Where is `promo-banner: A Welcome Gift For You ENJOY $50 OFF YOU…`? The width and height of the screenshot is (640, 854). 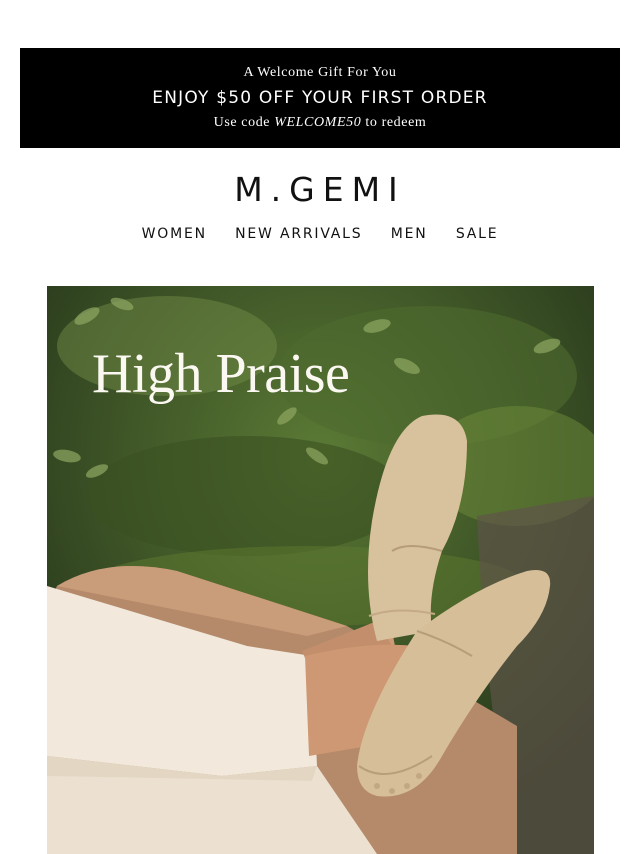
promo-banner: A Welcome Gift For You ENJOY $50 OFF YOU… is located at coordinates (320, 98).